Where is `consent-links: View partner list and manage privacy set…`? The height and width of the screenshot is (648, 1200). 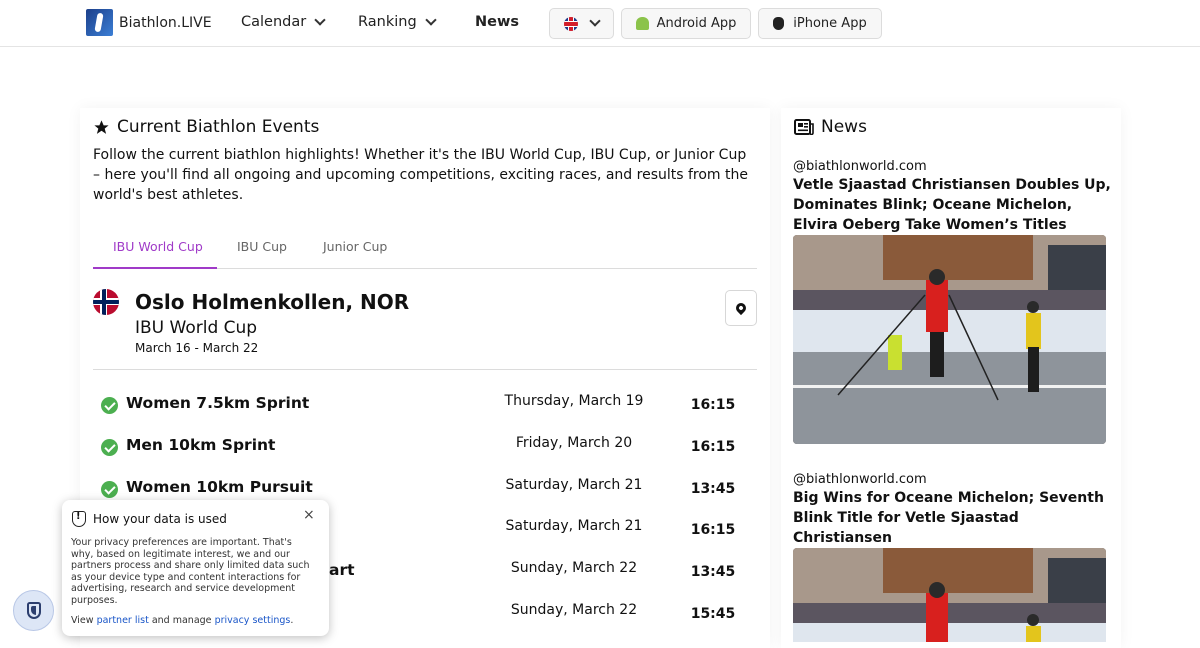 consent-links: View partner list and manage privacy set… is located at coordinates (182, 620).